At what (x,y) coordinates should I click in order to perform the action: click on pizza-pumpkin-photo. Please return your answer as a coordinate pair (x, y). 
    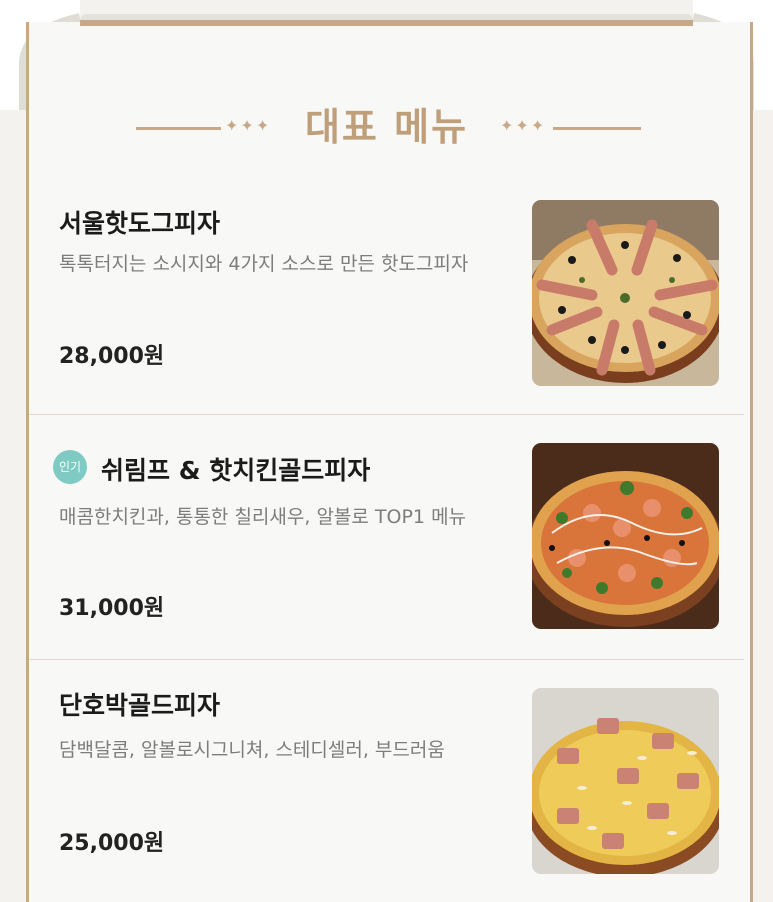
    Looking at the image, I should click on (625, 781).